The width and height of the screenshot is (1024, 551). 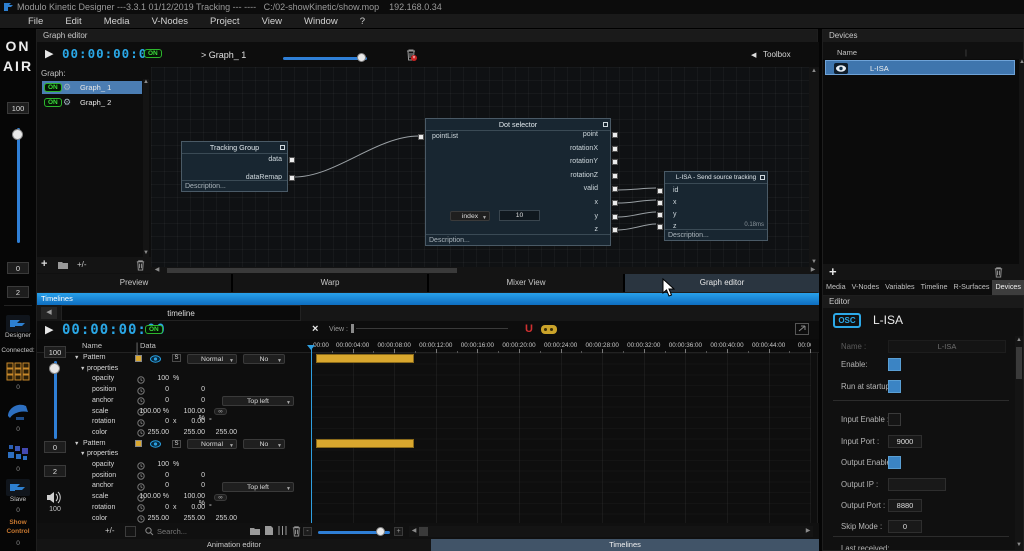 I want to click on track-plusminus-button: +/-, so click(x=110, y=530).